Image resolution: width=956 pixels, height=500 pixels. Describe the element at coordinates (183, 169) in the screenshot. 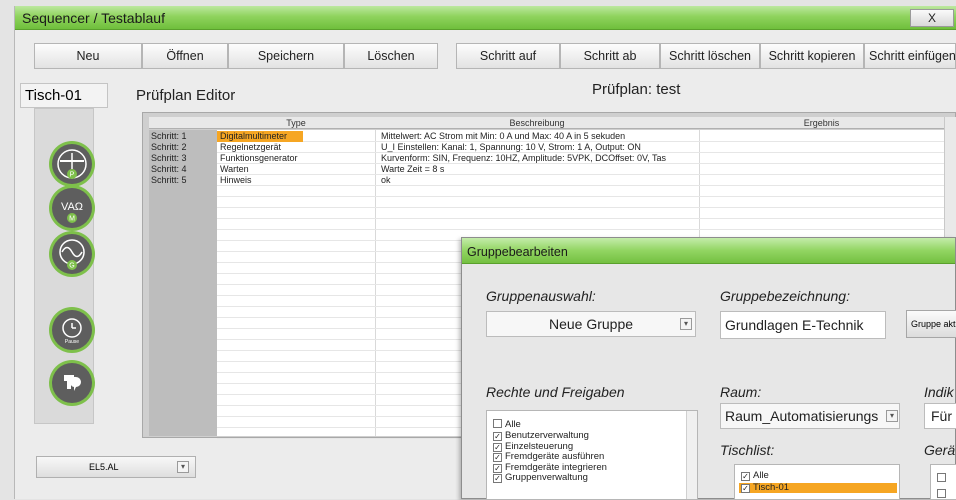

I see `row-label: Schritt: 4` at that location.